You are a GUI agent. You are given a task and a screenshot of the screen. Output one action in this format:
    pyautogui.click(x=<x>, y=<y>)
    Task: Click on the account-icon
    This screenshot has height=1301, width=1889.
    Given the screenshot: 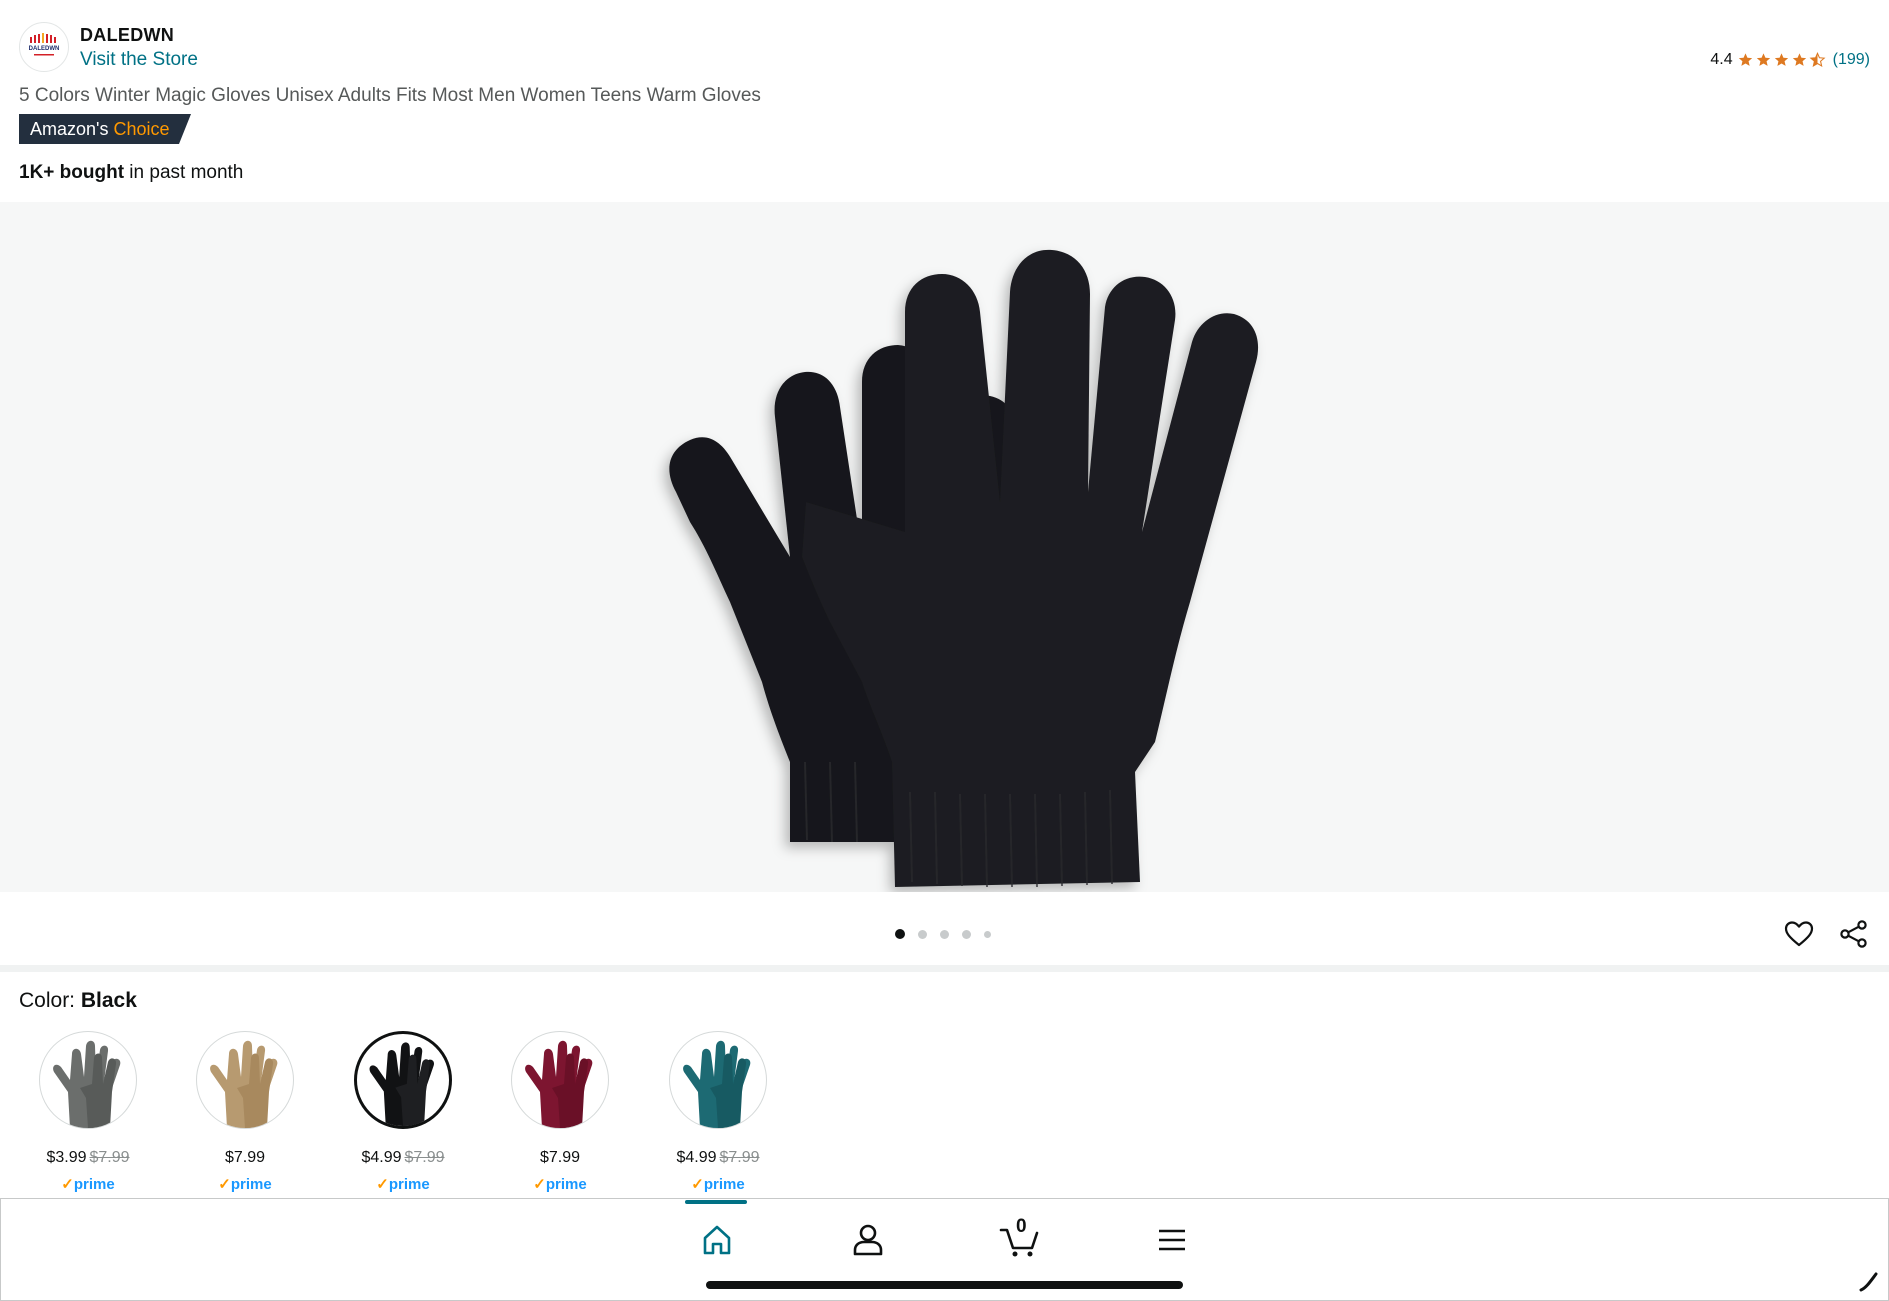 What is the action you would take?
    pyautogui.click(x=868, y=1240)
    